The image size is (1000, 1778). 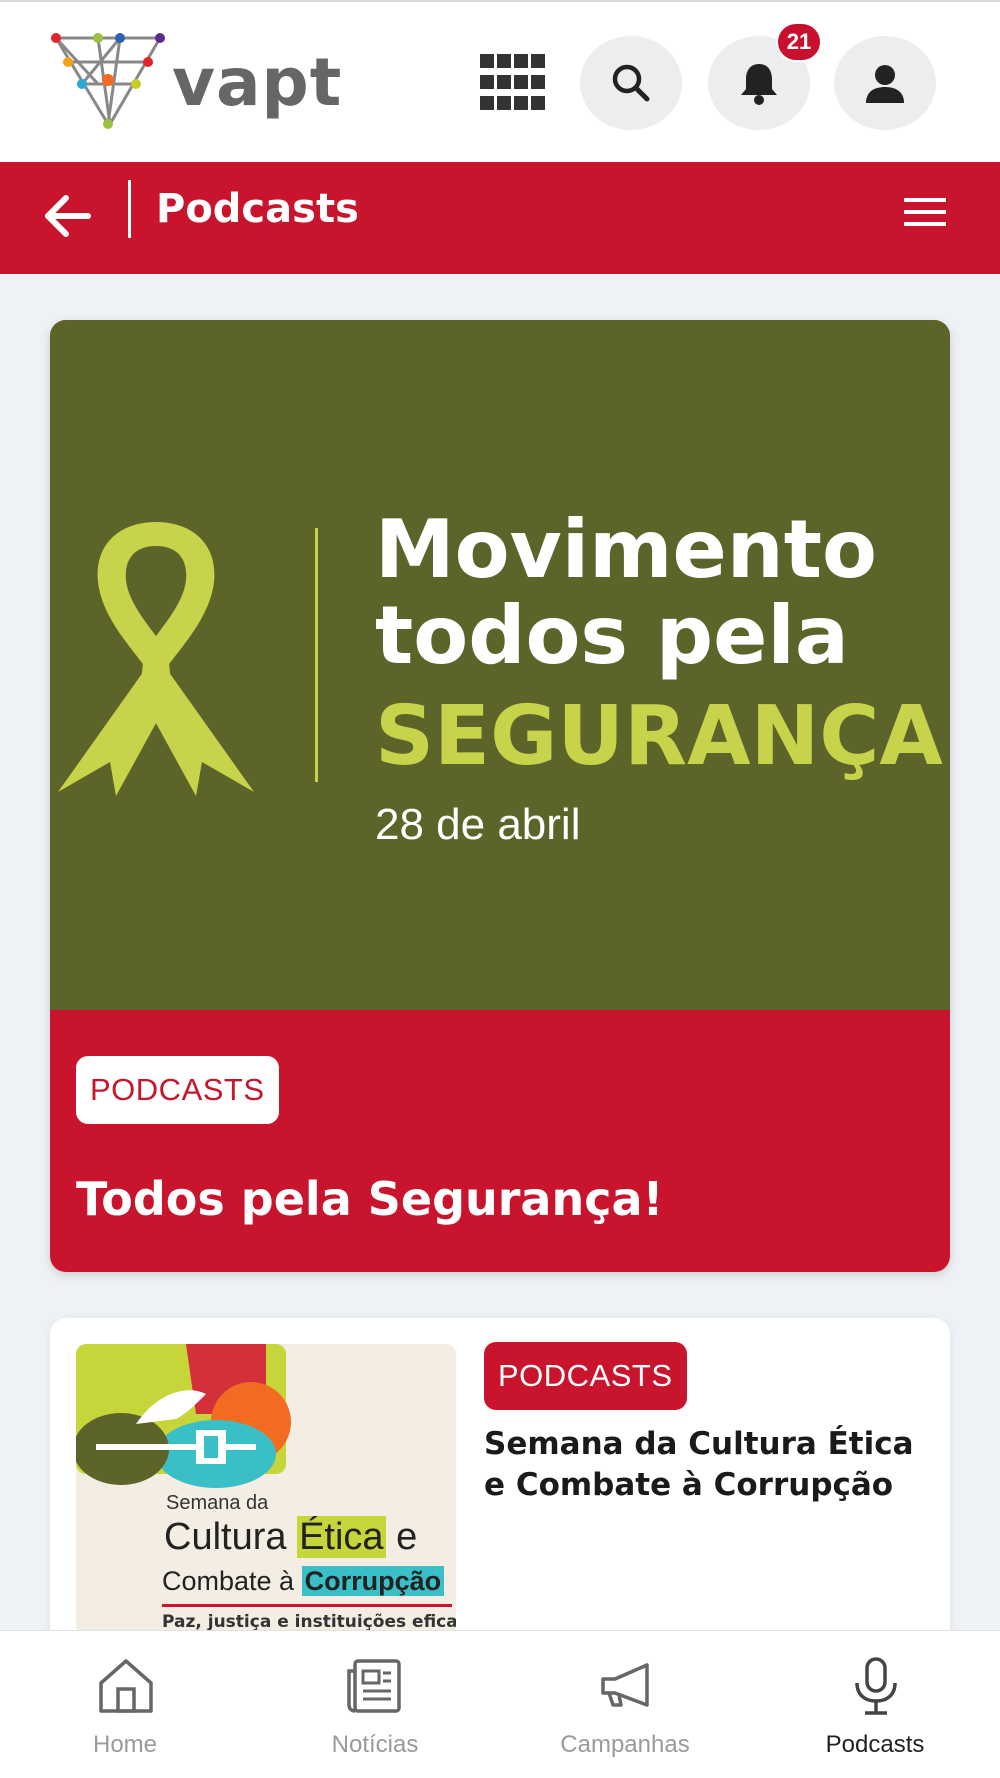 I want to click on header-divider, so click(x=129, y=209).